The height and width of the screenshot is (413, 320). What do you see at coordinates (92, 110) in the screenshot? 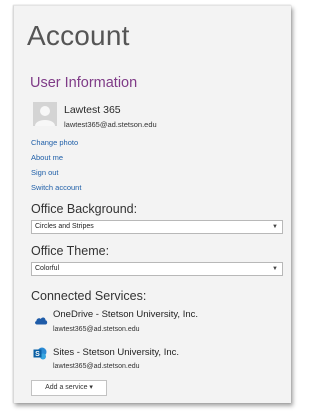
I see `user-name: Lawtest 365` at bounding box center [92, 110].